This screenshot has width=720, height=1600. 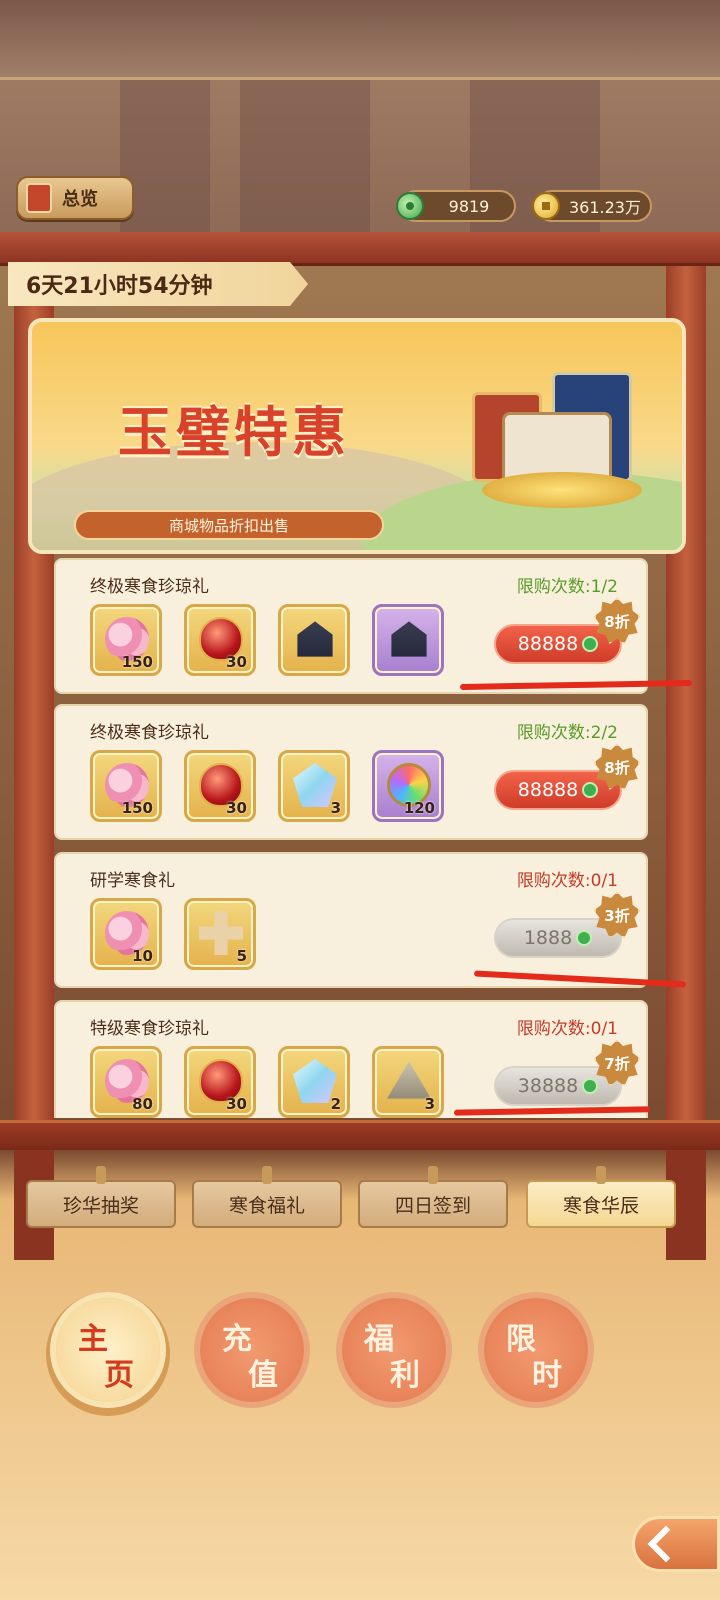 What do you see at coordinates (263, 1375) in the screenshot?
I see `nav-char: 值` at bounding box center [263, 1375].